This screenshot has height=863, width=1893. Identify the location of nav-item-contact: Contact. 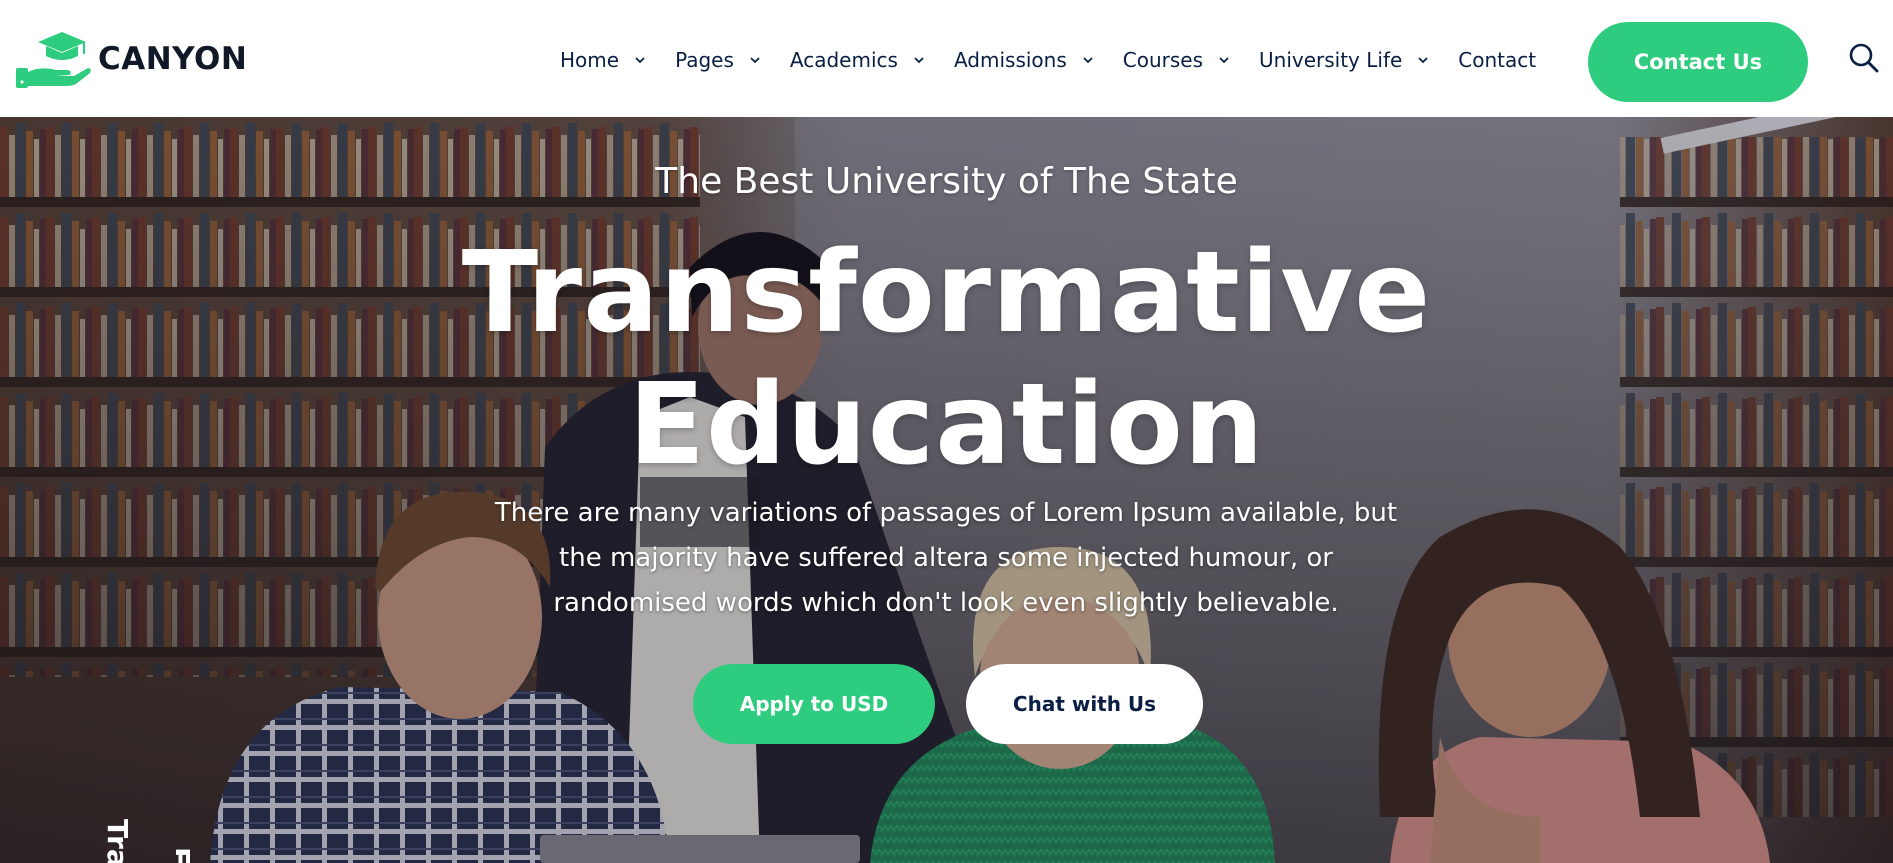
(1497, 60).